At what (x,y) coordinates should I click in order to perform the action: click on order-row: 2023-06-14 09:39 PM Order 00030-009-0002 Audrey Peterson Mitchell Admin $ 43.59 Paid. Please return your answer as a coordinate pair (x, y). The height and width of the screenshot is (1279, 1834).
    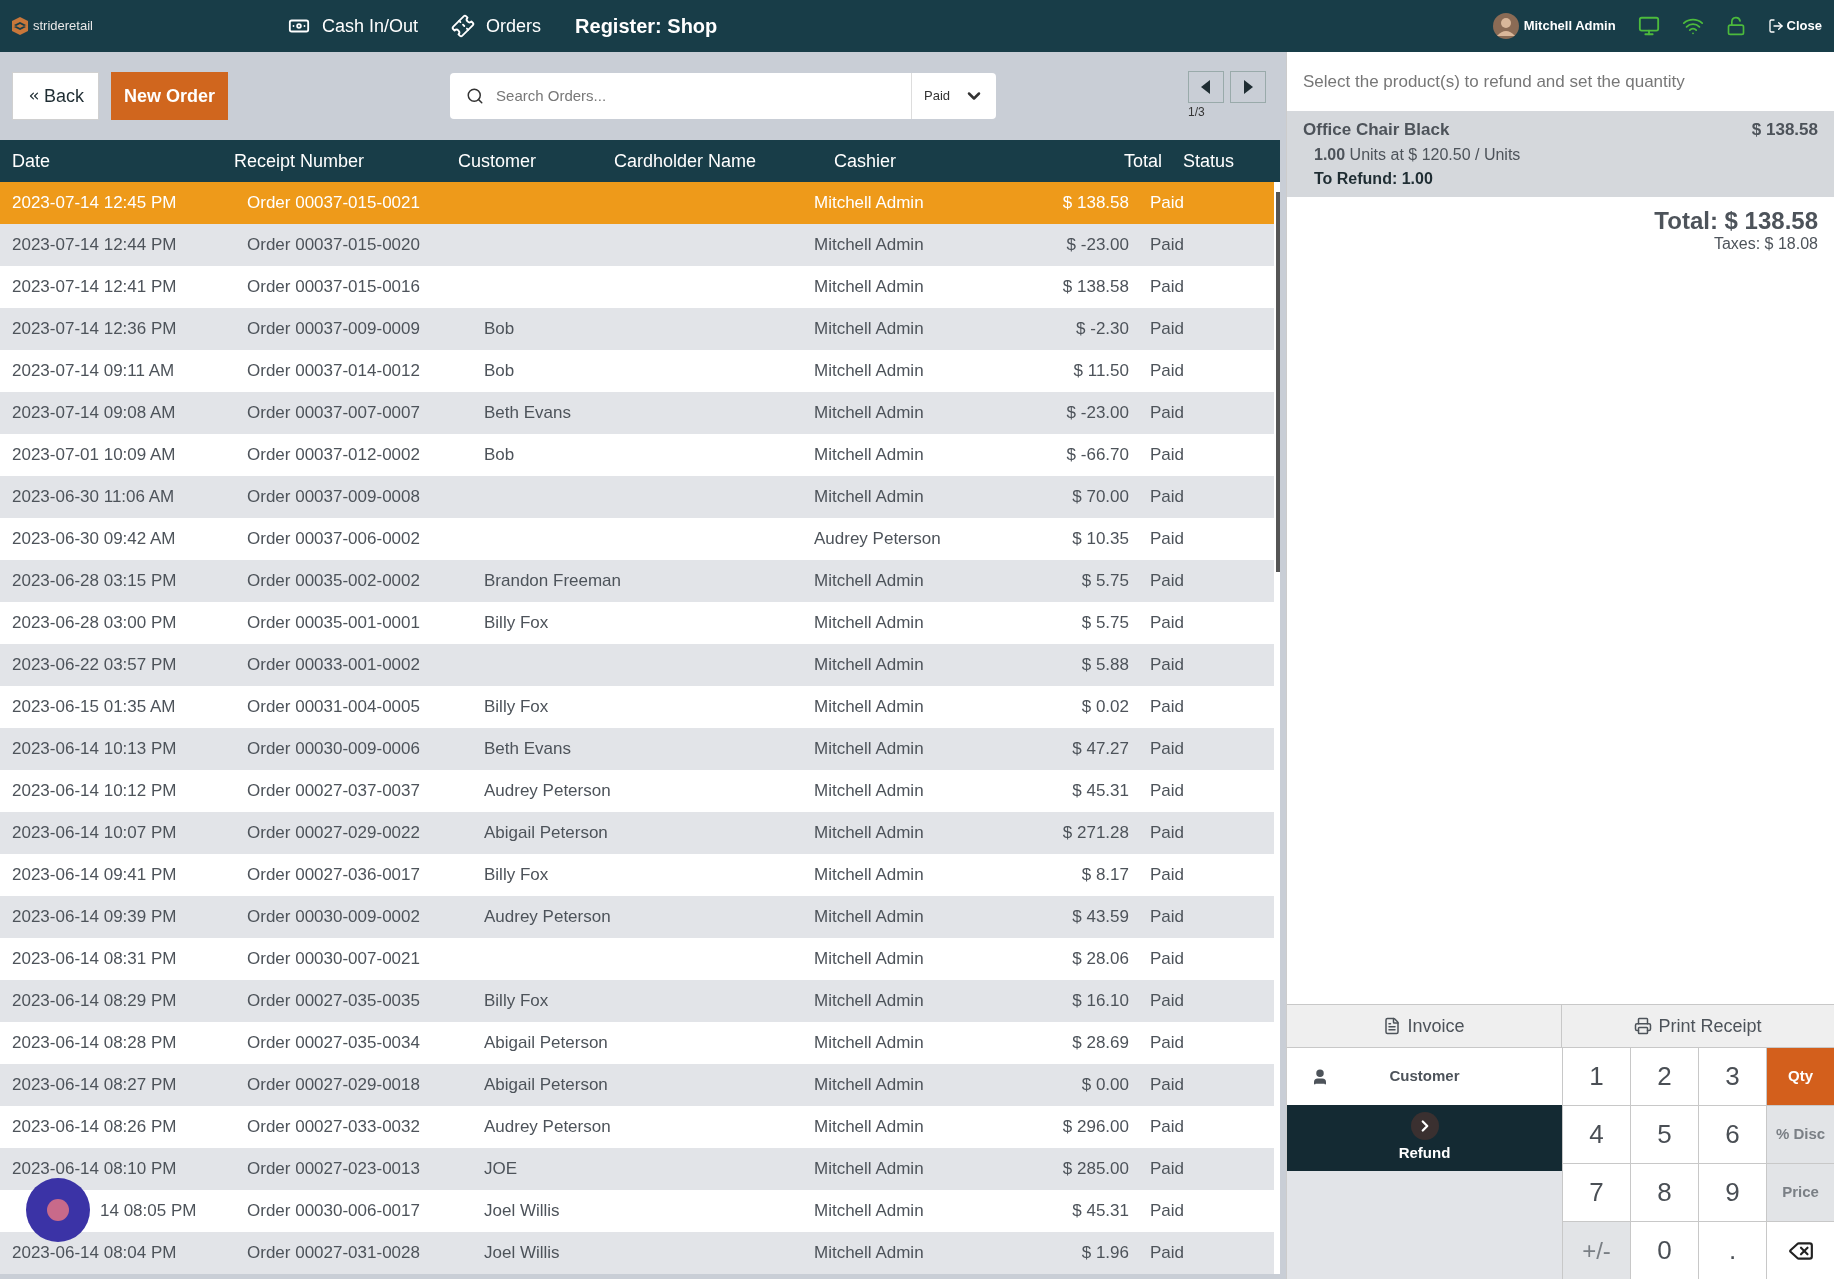
    Looking at the image, I should click on (637, 917).